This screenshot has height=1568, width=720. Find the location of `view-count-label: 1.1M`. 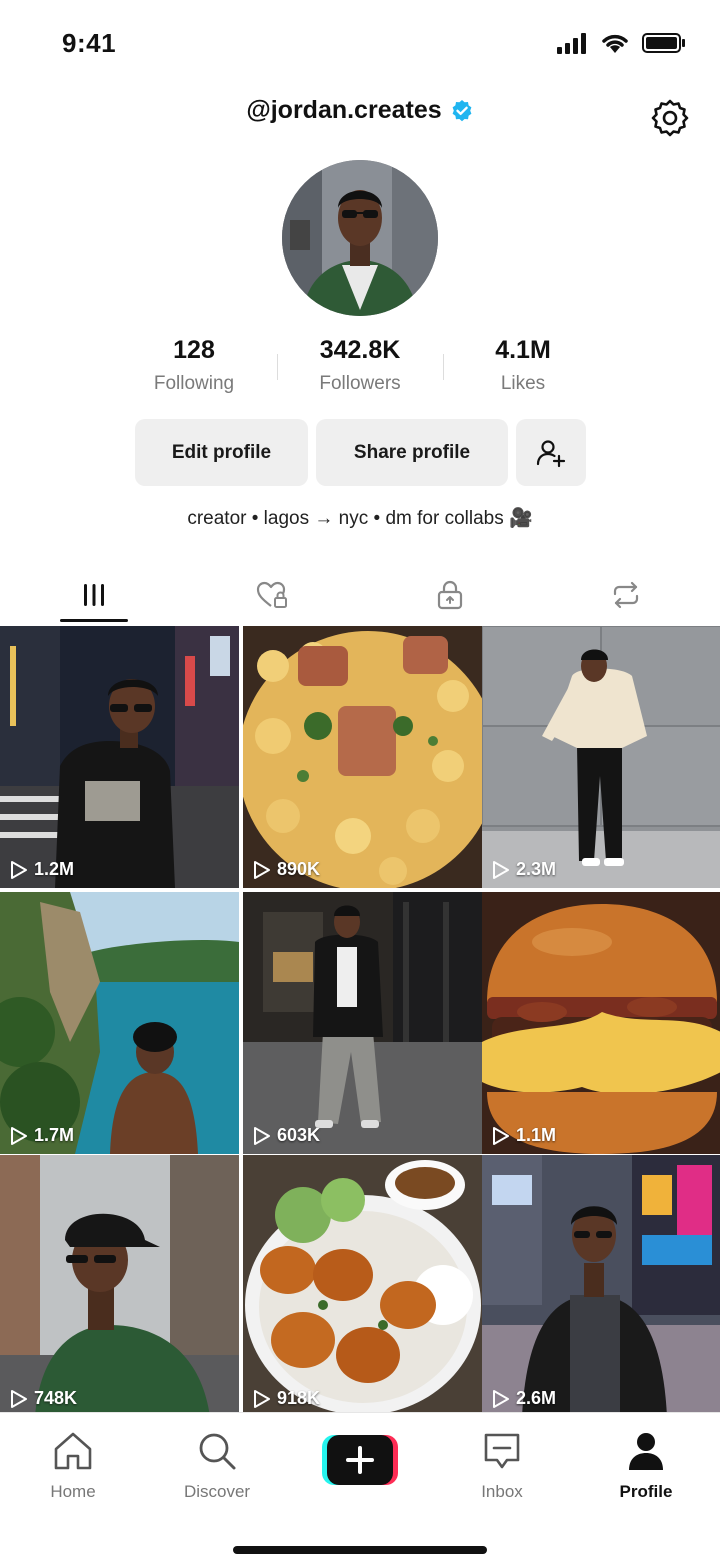

view-count-label: 1.1M is located at coordinates (536, 1135).